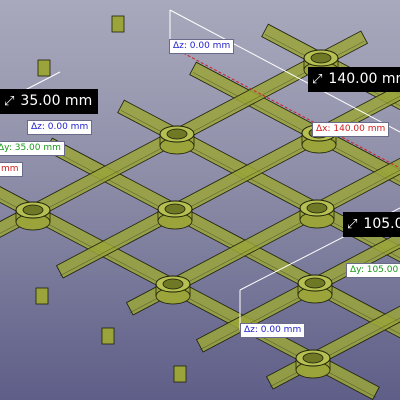 The image size is (400, 400). Describe the element at coordinates (354, 79) in the screenshot. I see `dimension-140-label: ⤢140.00 mm` at that location.